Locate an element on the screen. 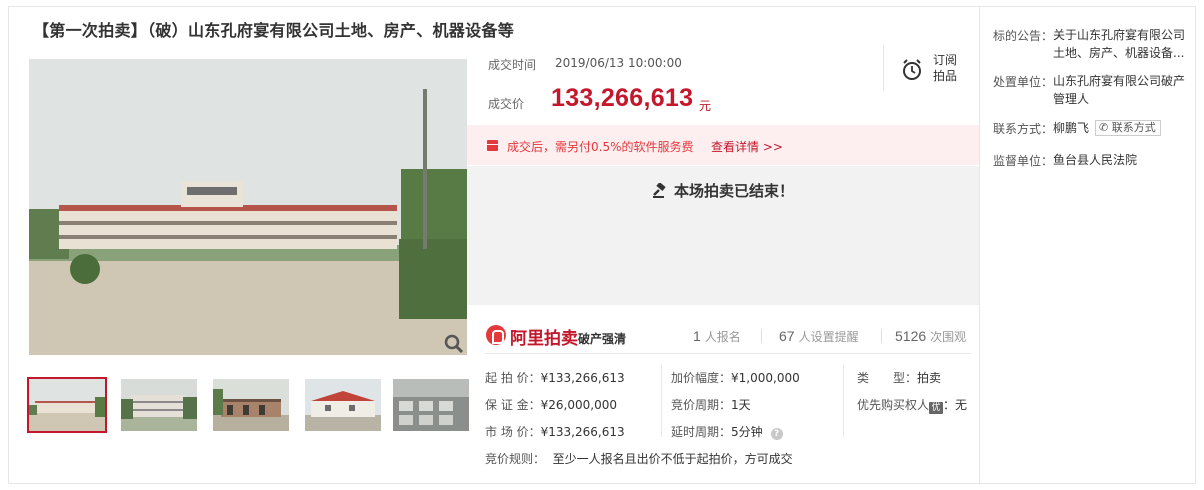  service-fee-notice: 成交后，需另付0.5%的软件服务费 查看详情 >> is located at coordinates (723, 145).